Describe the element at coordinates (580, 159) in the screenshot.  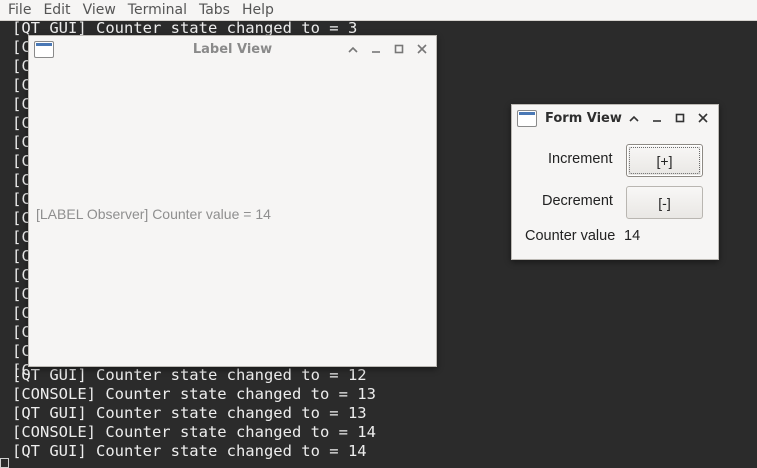
I see `increment-label: Increment` at that location.